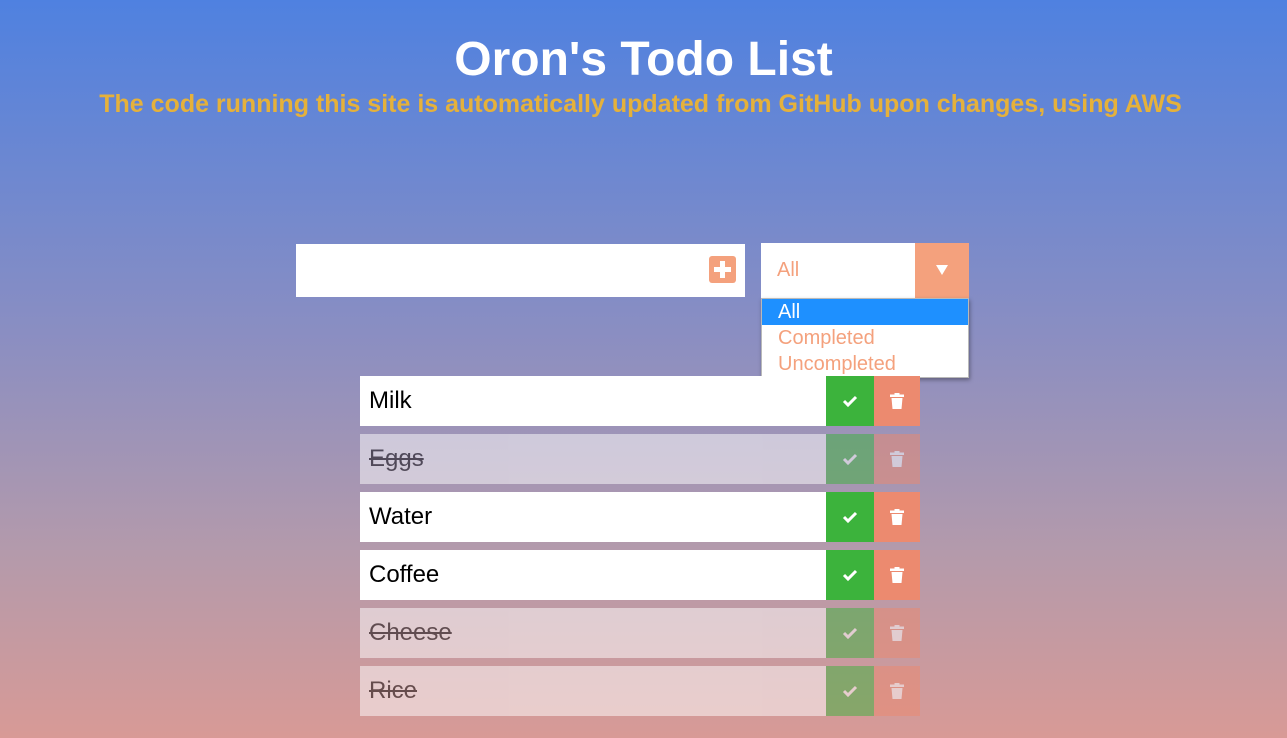 This screenshot has height=738, width=1287. What do you see at coordinates (788, 270) in the screenshot?
I see `filter-selected-value: All` at bounding box center [788, 270].